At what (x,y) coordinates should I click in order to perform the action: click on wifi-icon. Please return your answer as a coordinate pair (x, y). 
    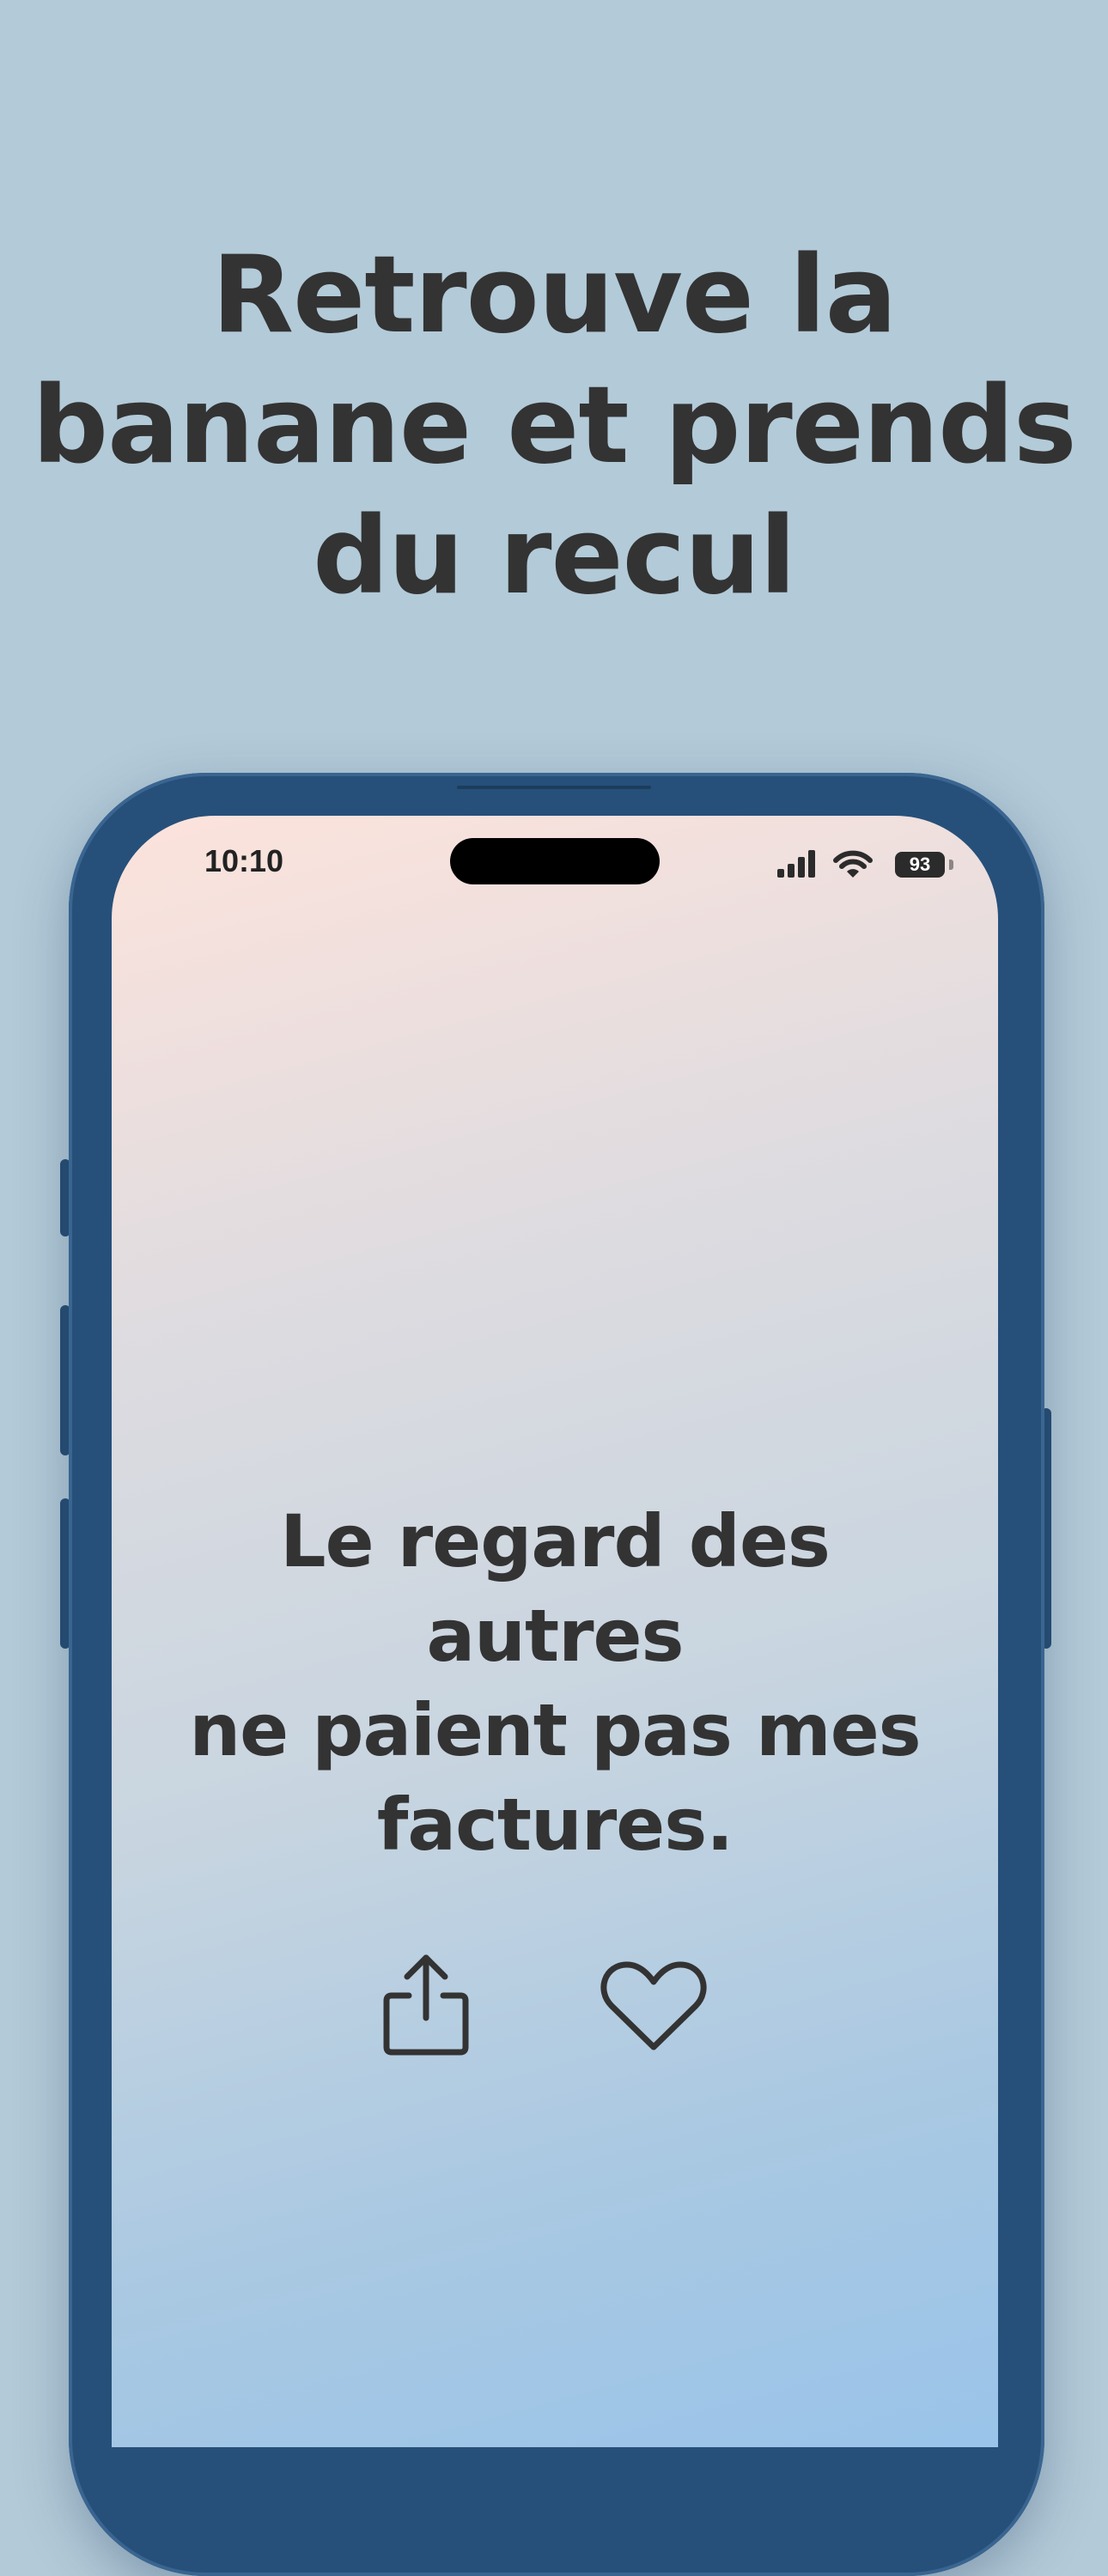
    Looking at the image, I should click on (853, 864).